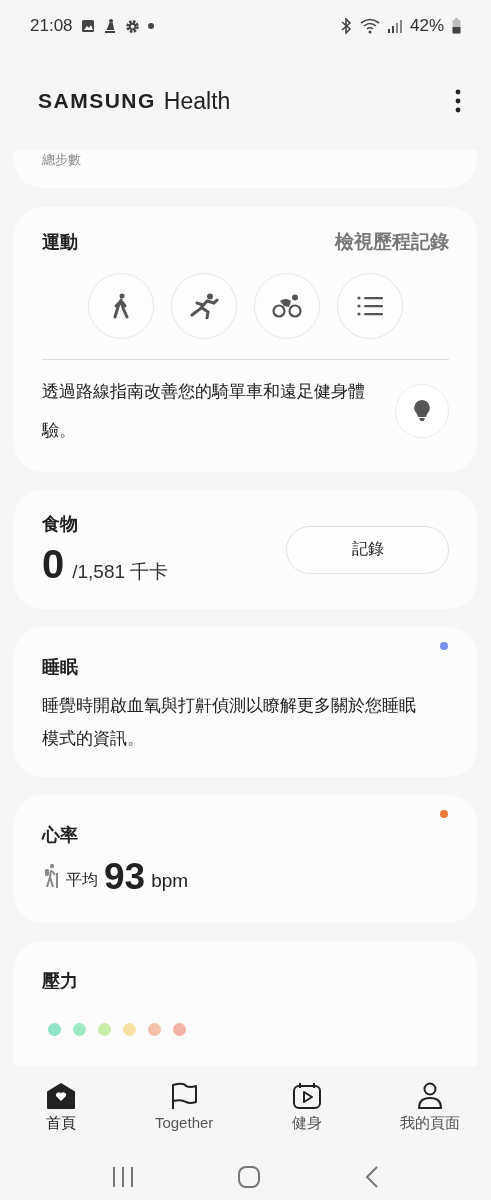 Image resolution: width=491 pixels, height=1200 pixels. I want to click on lightbulb-icon, so click(422, 411).